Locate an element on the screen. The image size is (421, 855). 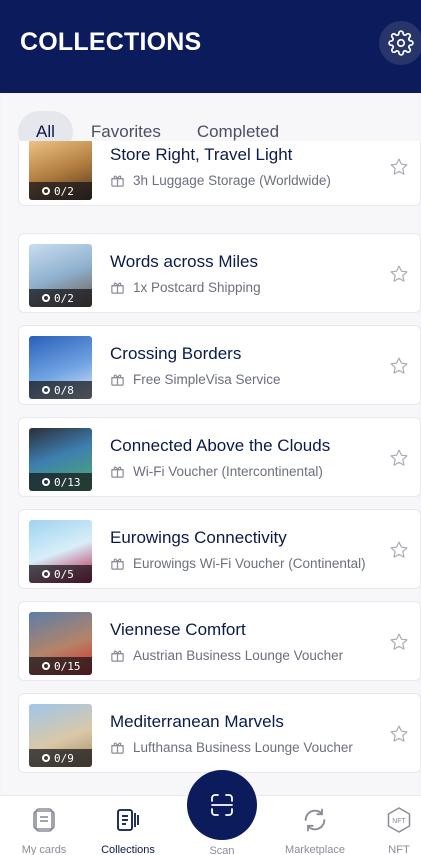
collection-reward: Lufthansa Business Lounge Voucher is located at coordinates (231, 747).